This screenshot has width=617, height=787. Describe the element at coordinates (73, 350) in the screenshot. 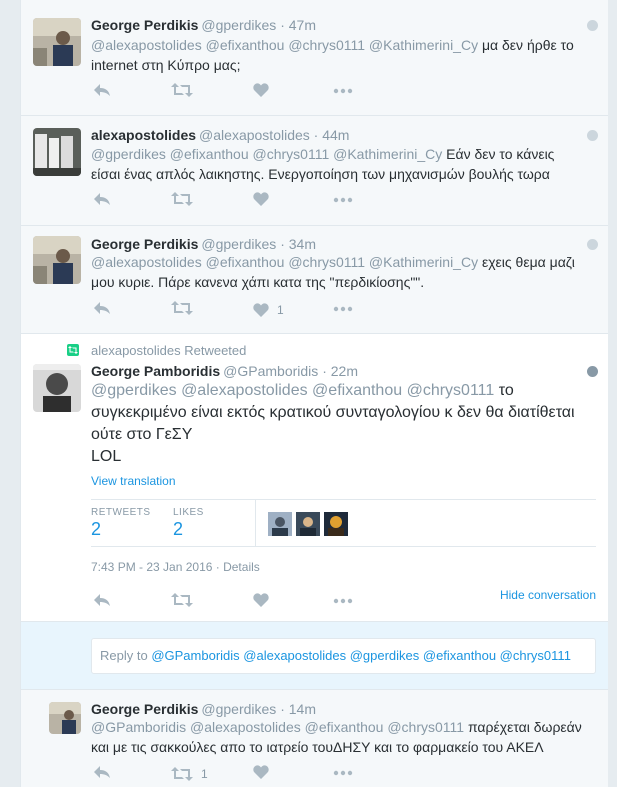

I see `retweet-badge-icon` at that location.